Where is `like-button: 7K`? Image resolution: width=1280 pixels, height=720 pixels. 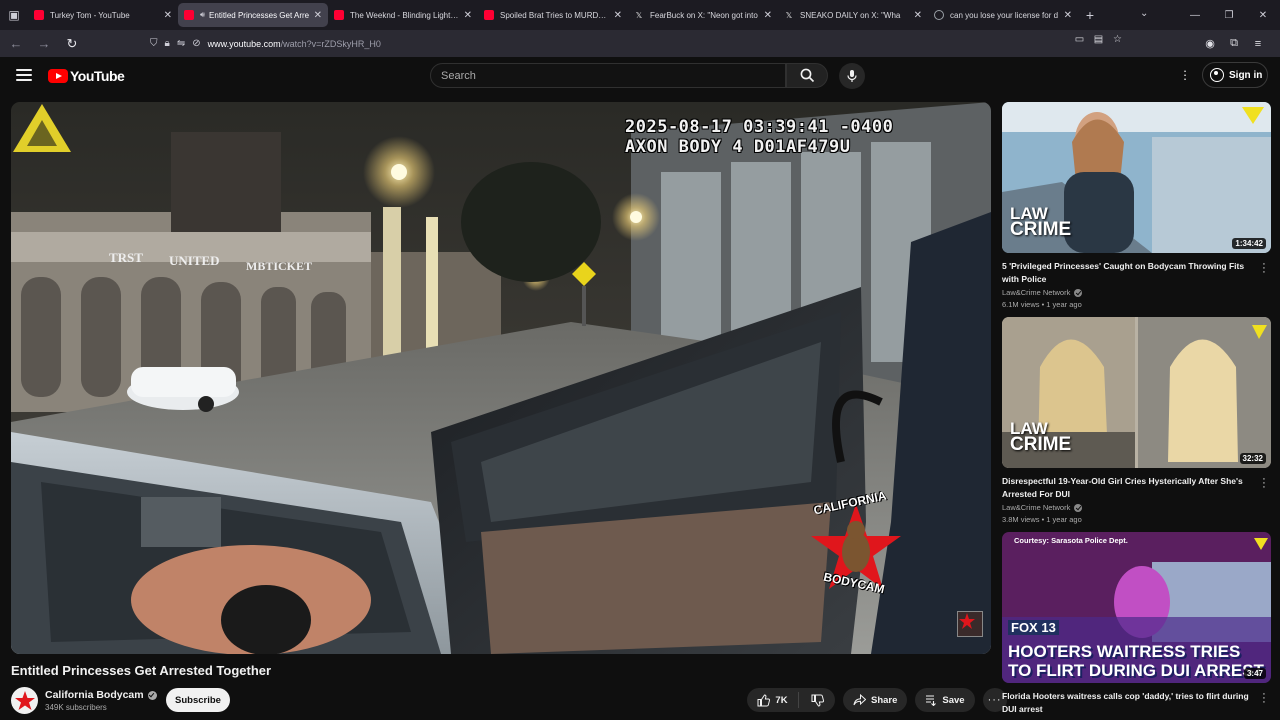 like-button: 7K is located at coordinates (773, 700).